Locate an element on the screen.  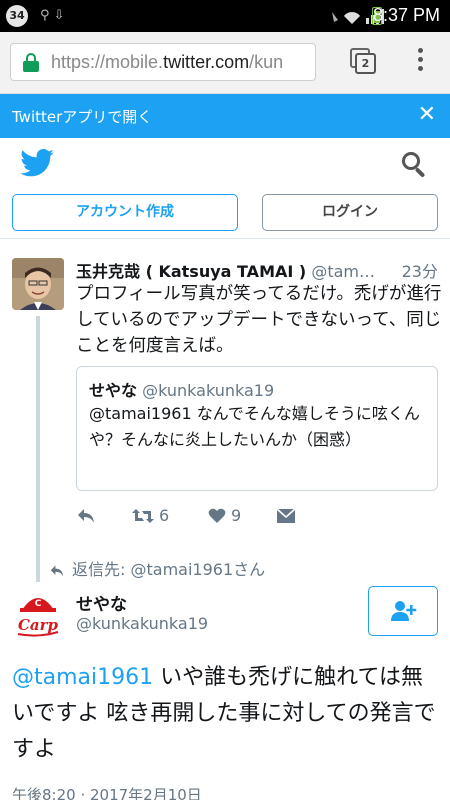
direct-message-button is located at coordinates (286, 514).